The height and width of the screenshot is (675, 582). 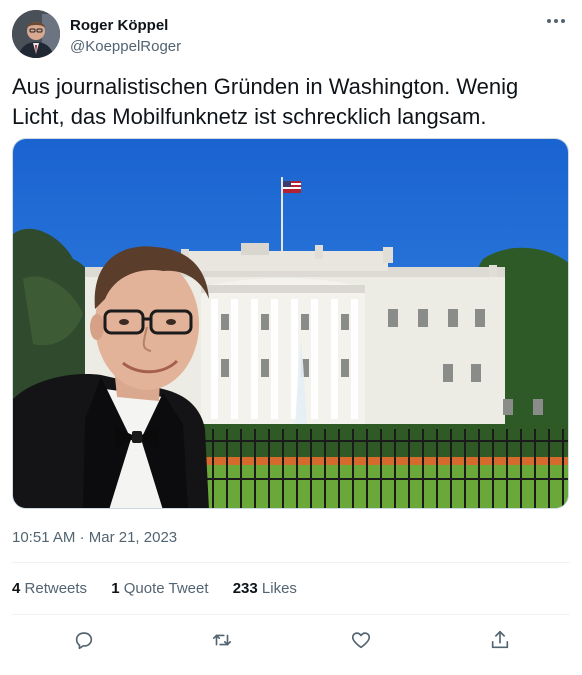 What do you see at coordinates (245, 588) in the screenshot?
I see `likes-count: 233` at bounding box center [245, 588].